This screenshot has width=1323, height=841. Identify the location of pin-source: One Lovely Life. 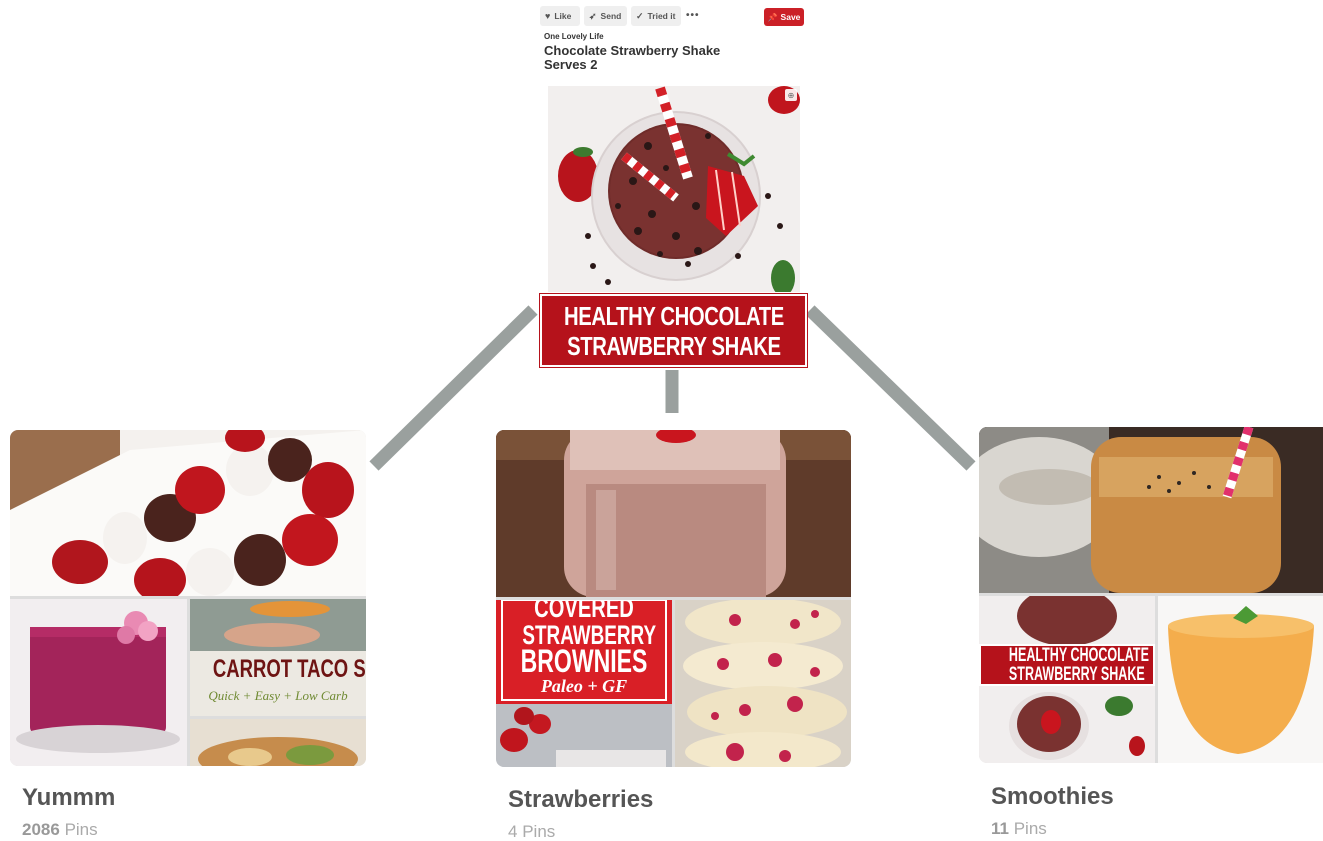
(574, 36).